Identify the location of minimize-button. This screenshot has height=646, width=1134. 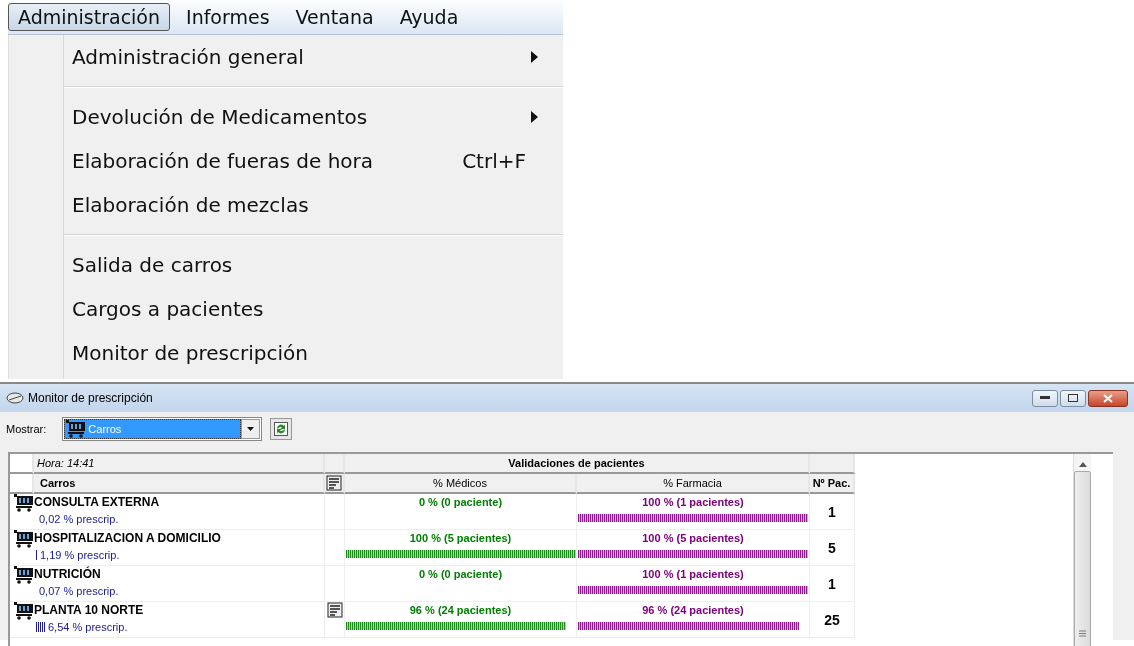
(1045, 398).